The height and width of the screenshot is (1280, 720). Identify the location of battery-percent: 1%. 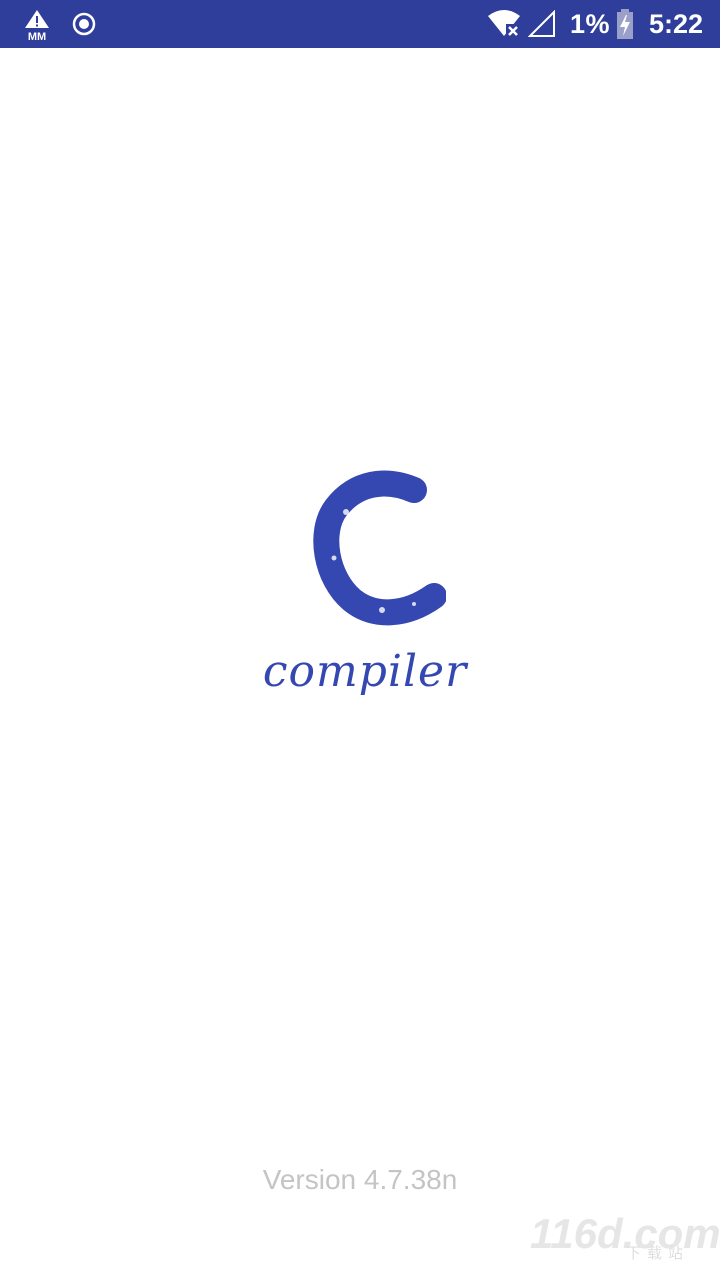
(590, 24).